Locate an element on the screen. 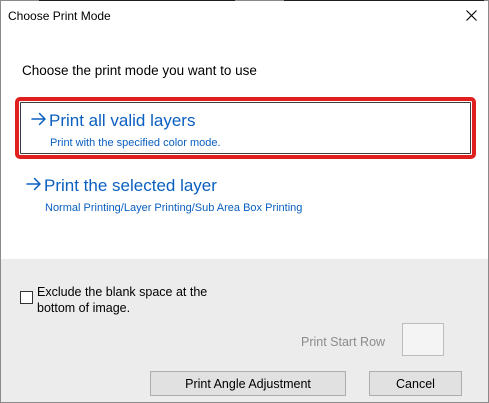 The image size is (489, 403). prompt-text: Choose the print mode you want to use is located at coordinates (139, 70).